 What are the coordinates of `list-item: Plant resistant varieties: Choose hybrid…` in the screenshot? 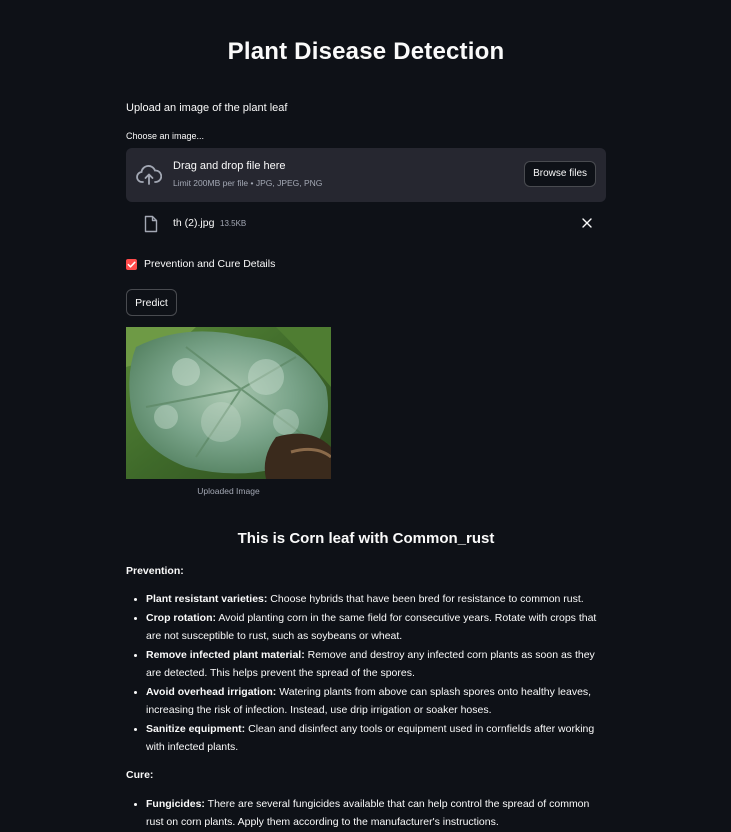 It's located at (377, 599).